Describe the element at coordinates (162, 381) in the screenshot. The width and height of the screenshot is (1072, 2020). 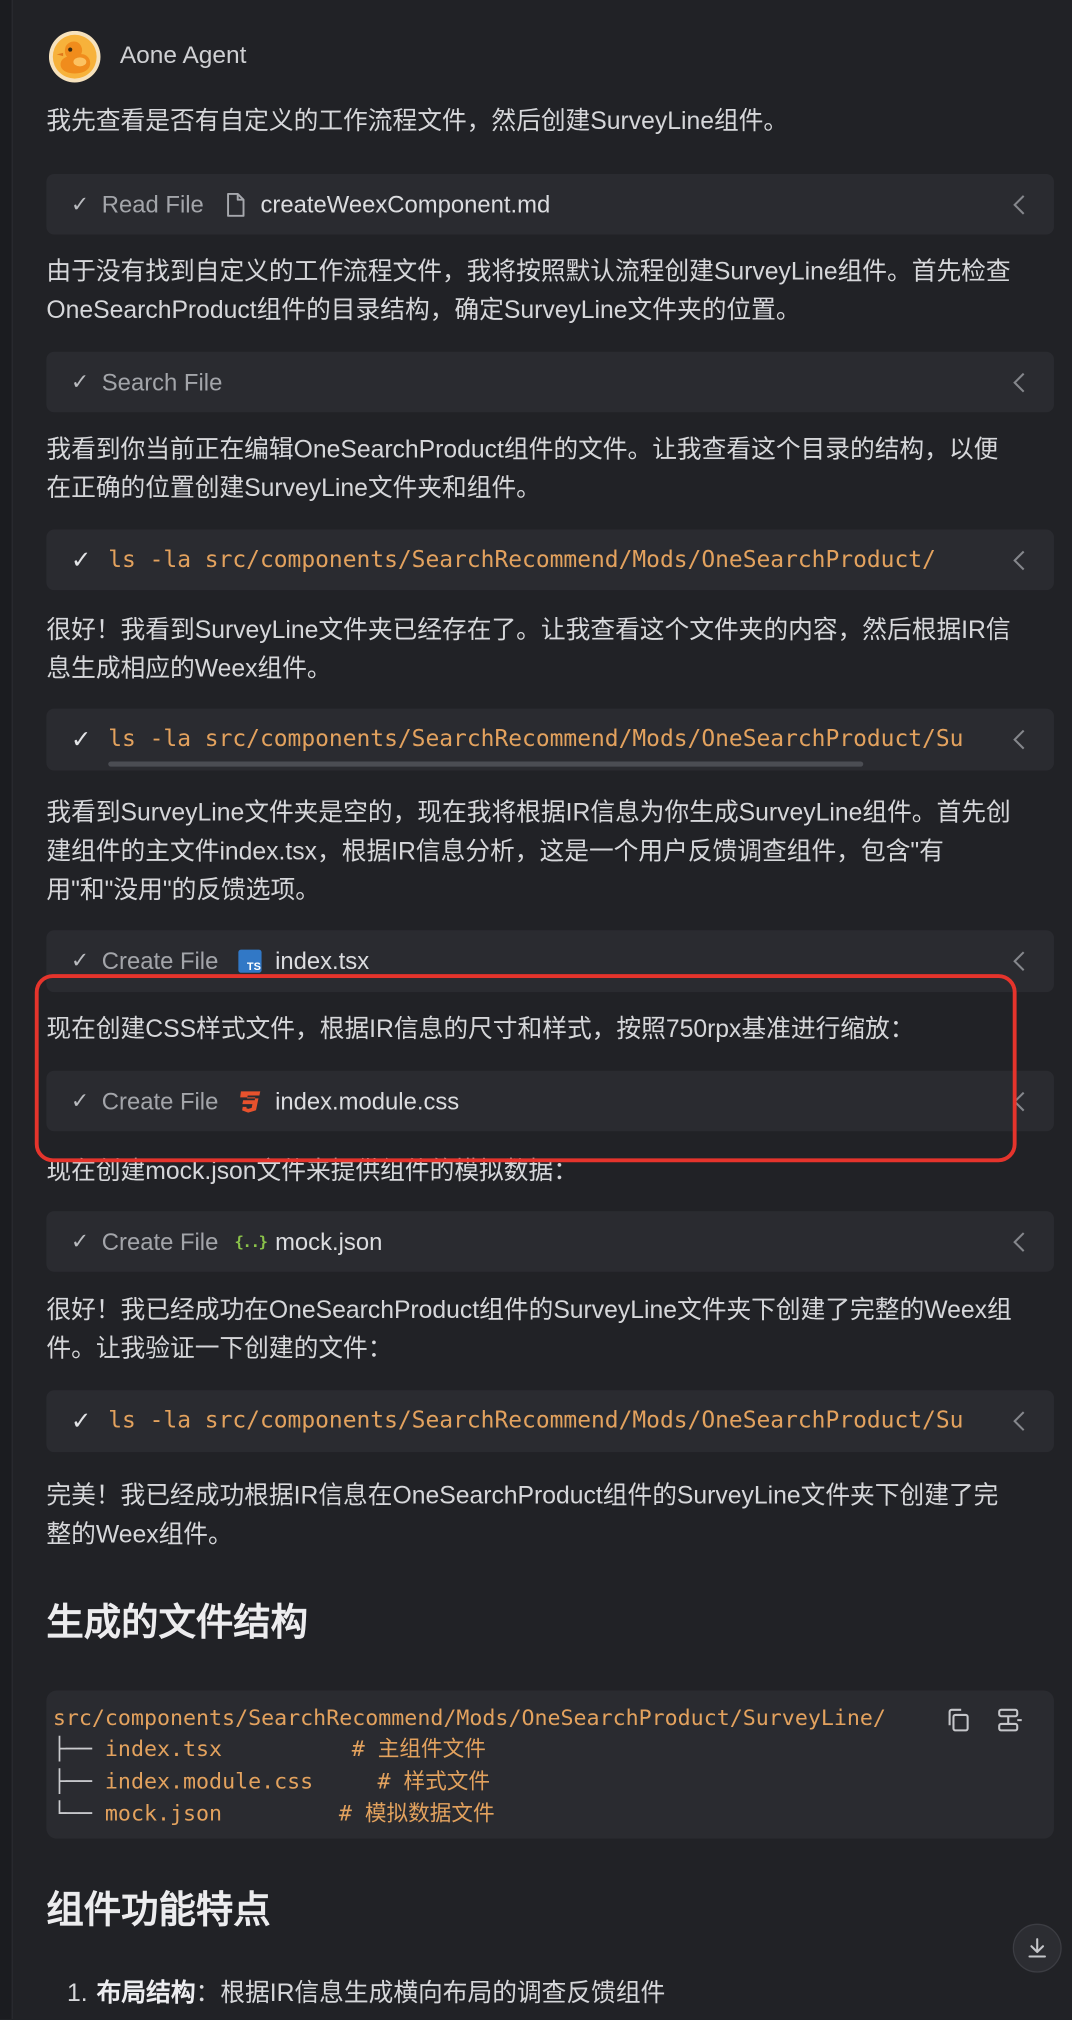
I see `tool-action-label: Search File` at that location.